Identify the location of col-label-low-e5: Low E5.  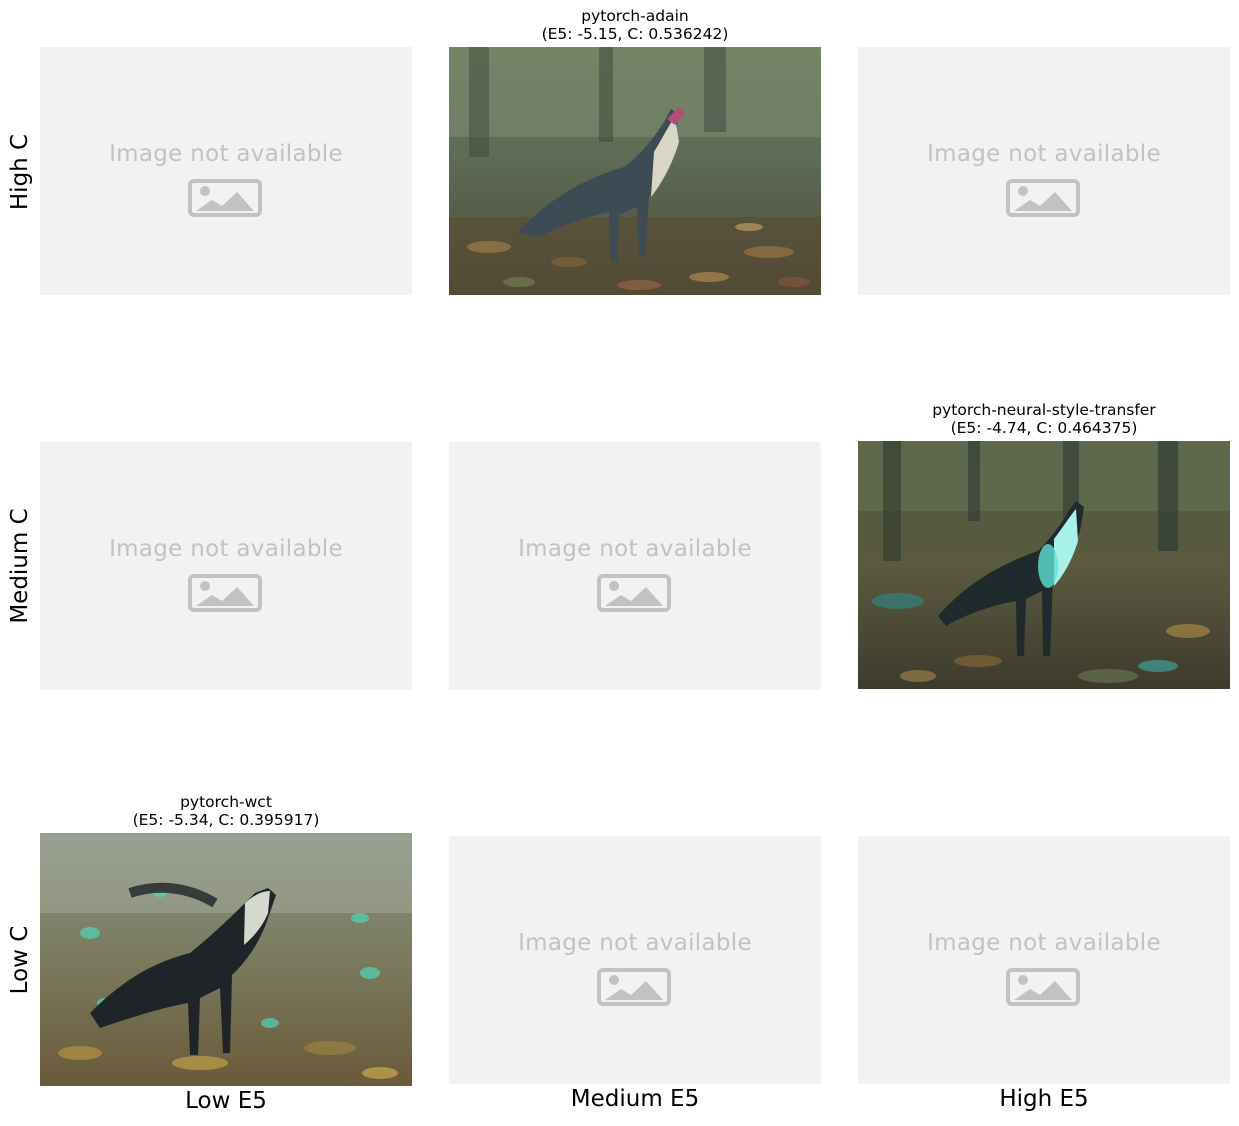
(226, 1101).